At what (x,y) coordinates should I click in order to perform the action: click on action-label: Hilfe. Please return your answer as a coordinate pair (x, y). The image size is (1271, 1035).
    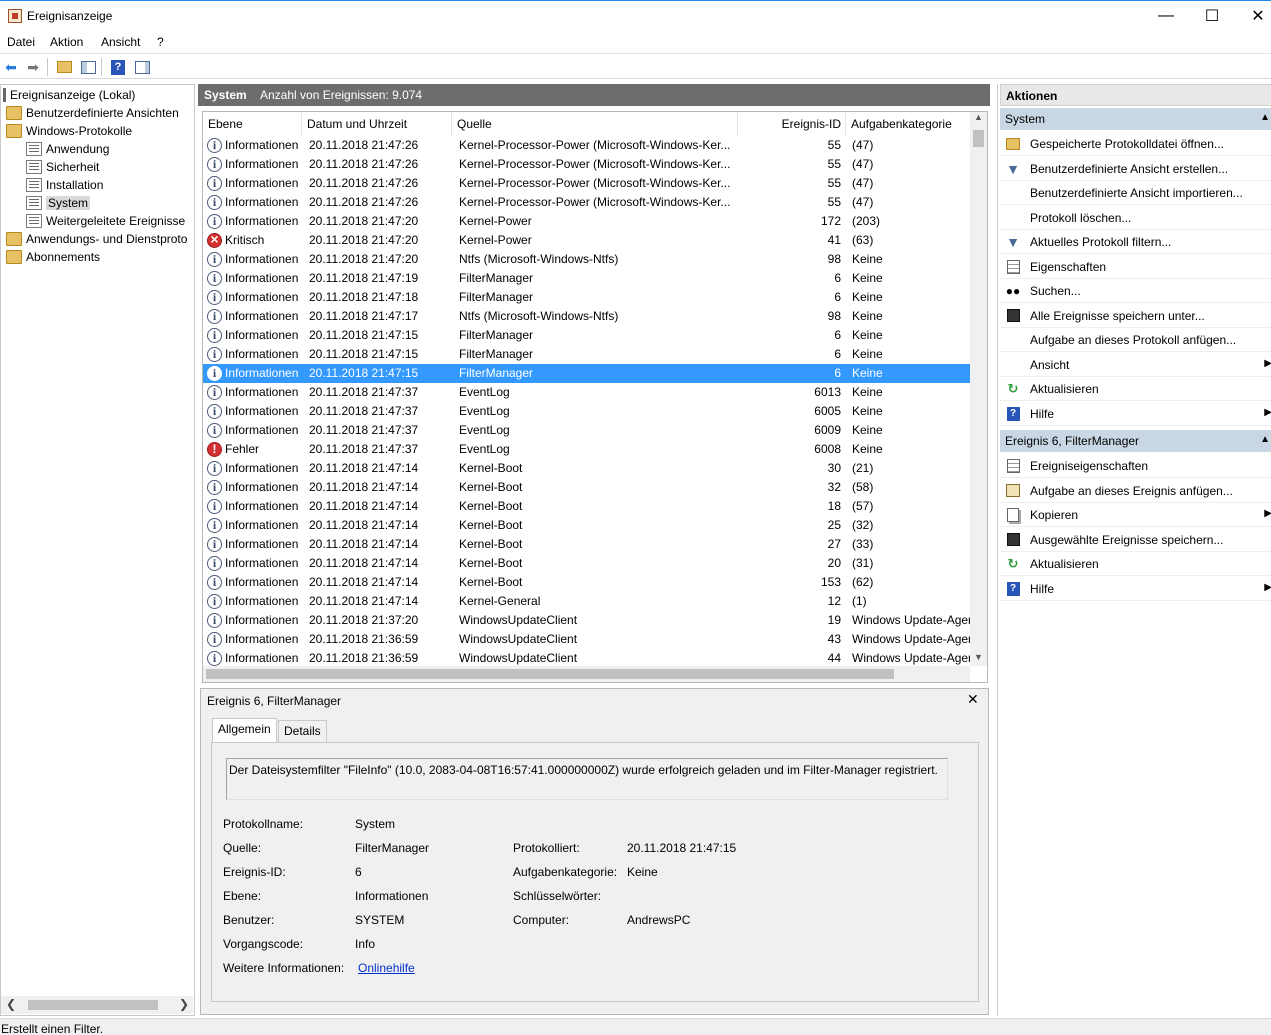
    Looking at the image, I should click on (1042, 413).